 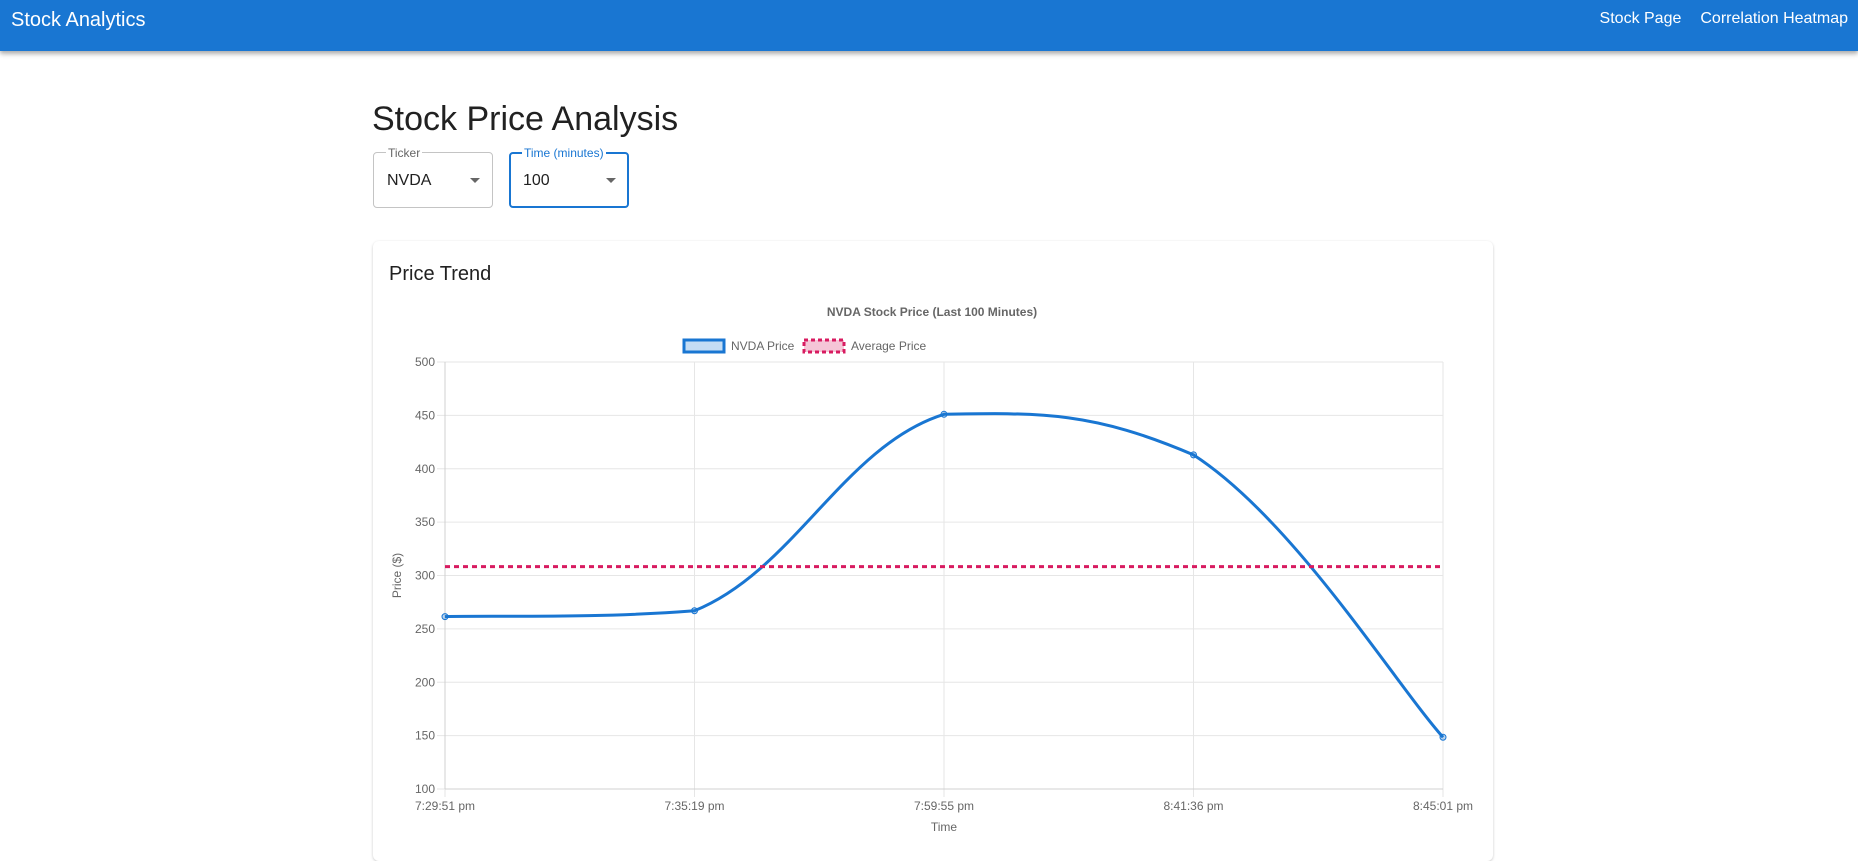 What do you see at coordinates (944, 827) in the screenshot?
I see `x-axis-label: Time` at bounding box center [944, 827].